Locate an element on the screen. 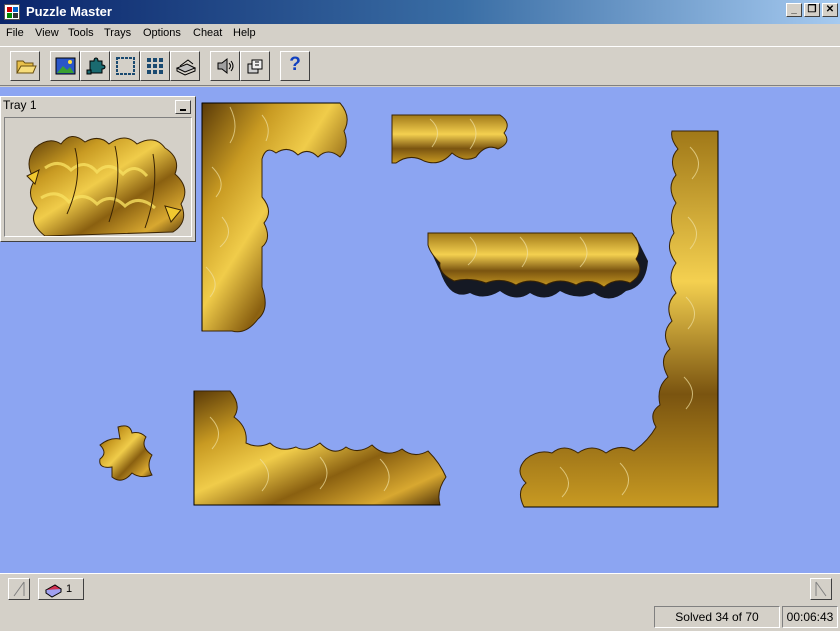 This screenshot has width=840, height=631. tray-button is located at coordinates (185, 66).